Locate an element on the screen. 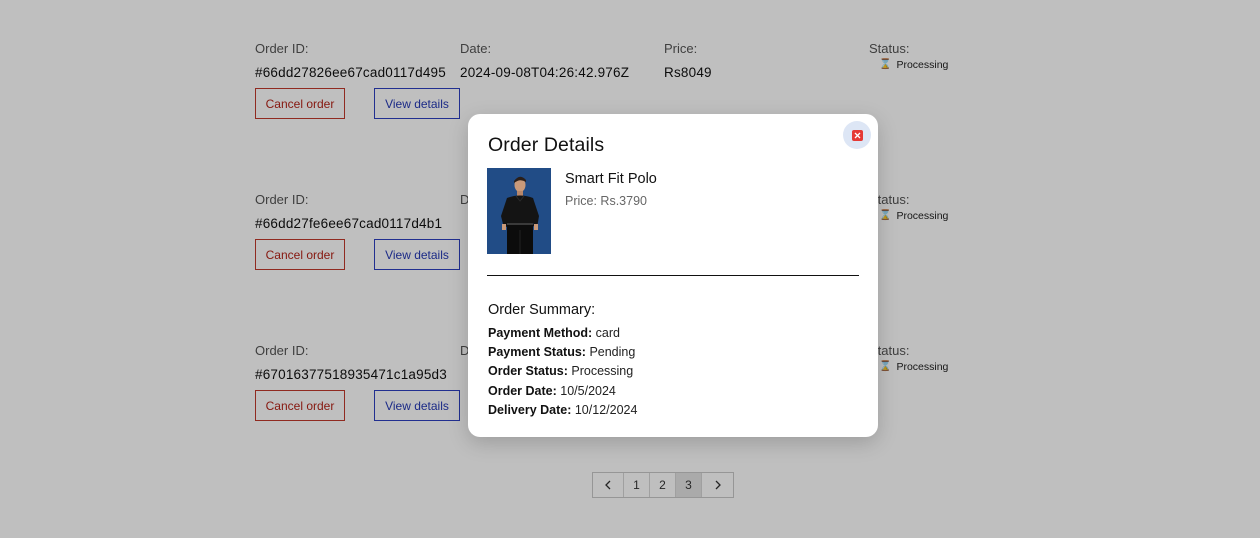 This screenshot has height=538, width=1260. summary-row-delivery-date: Delivery Date: 10/12/2024 is located at coordinates (562, 410).